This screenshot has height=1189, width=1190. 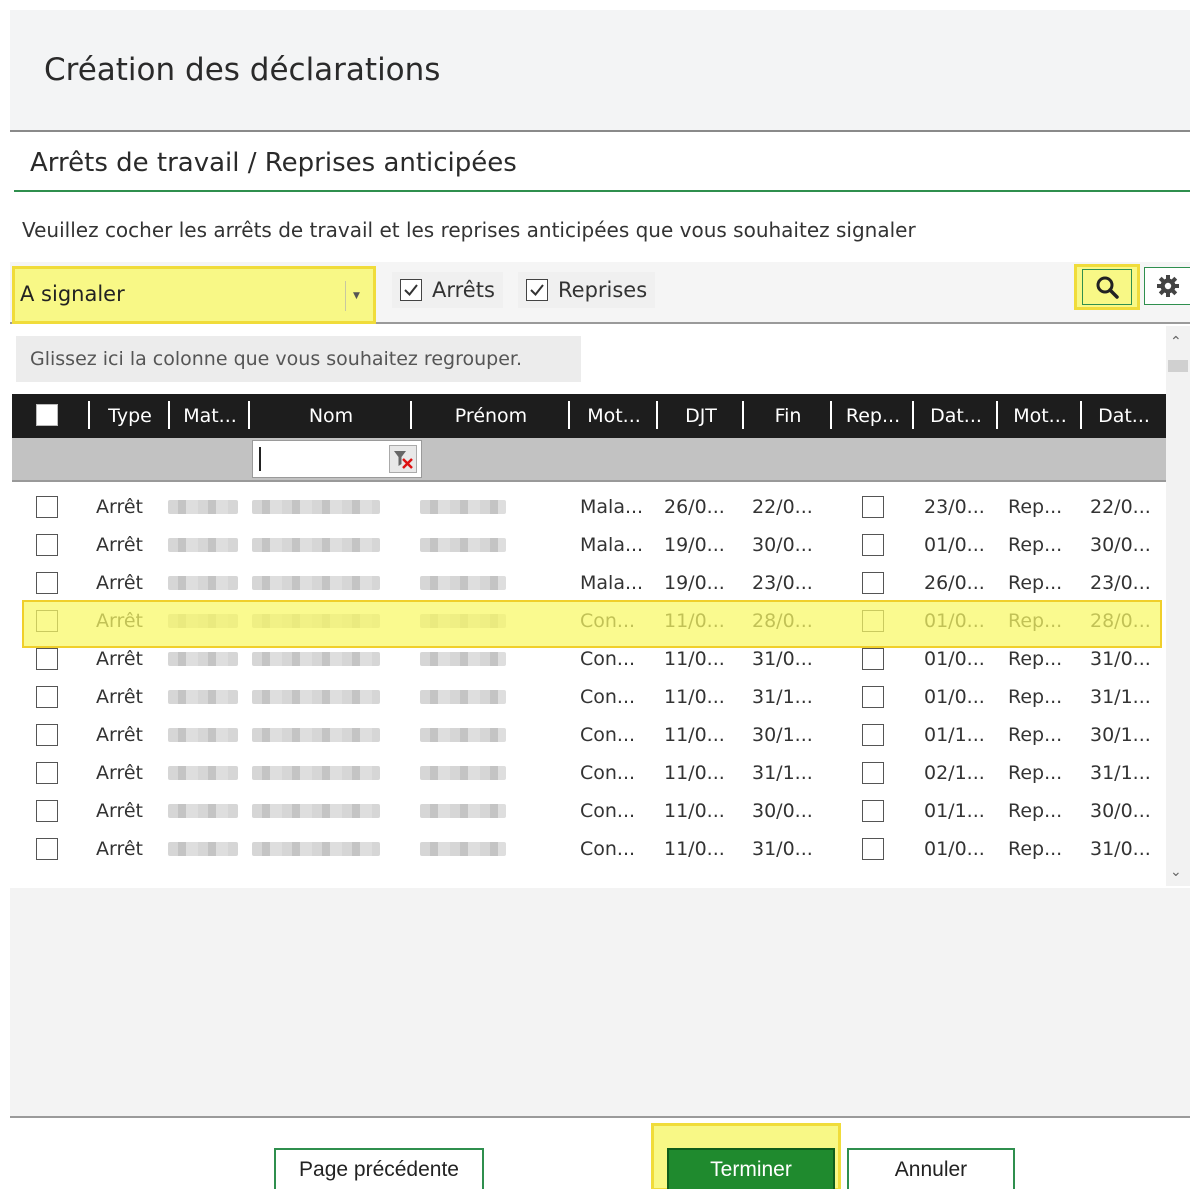 I want to click on col-header-nom: Nom, so click(x=331, y=416).